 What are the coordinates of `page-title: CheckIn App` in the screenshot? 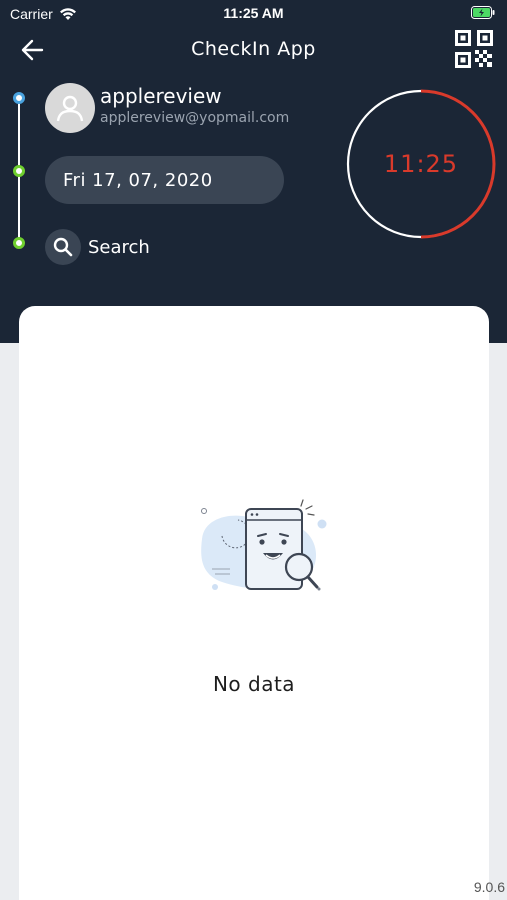 It's located at (253, 49).